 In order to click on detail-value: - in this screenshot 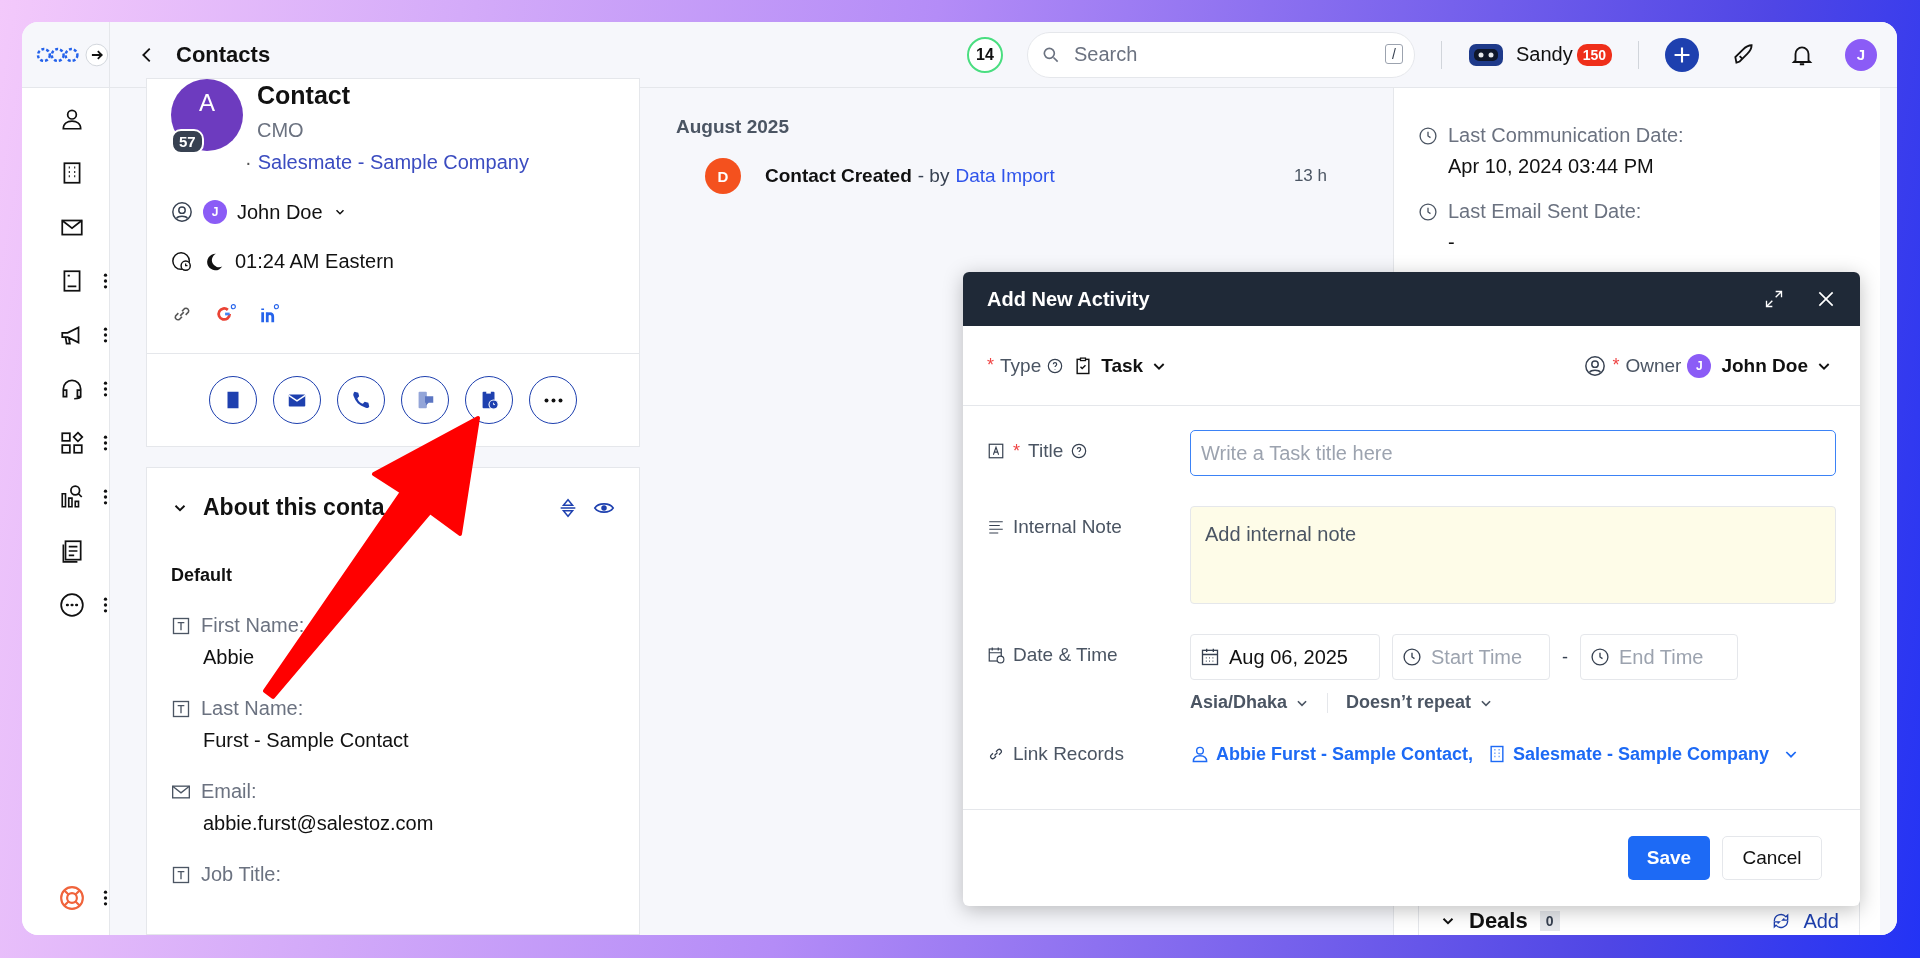, I will do `click(1451, 242)`.